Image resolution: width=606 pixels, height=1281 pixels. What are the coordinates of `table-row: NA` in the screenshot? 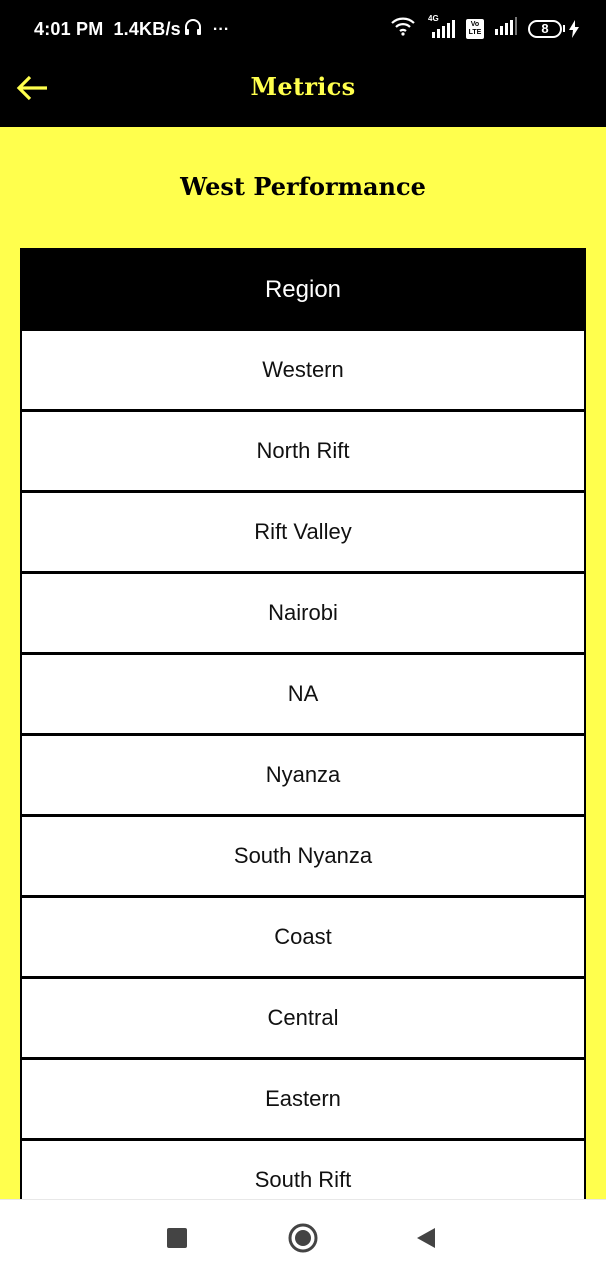 It's located at (303, 694).